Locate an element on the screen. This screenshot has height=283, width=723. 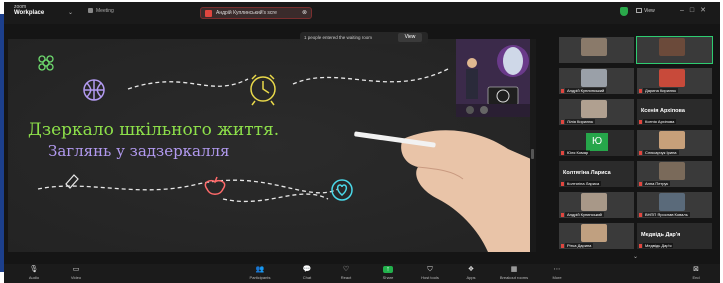
participant-name: Ксенія Архіпова is located at coordinates (660, 121).